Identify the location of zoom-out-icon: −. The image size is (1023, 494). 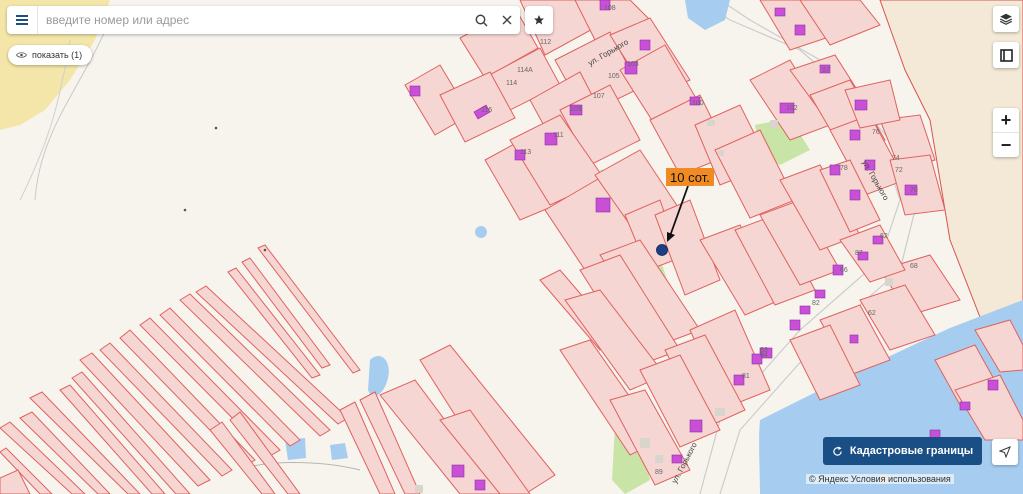
(1006, 144).